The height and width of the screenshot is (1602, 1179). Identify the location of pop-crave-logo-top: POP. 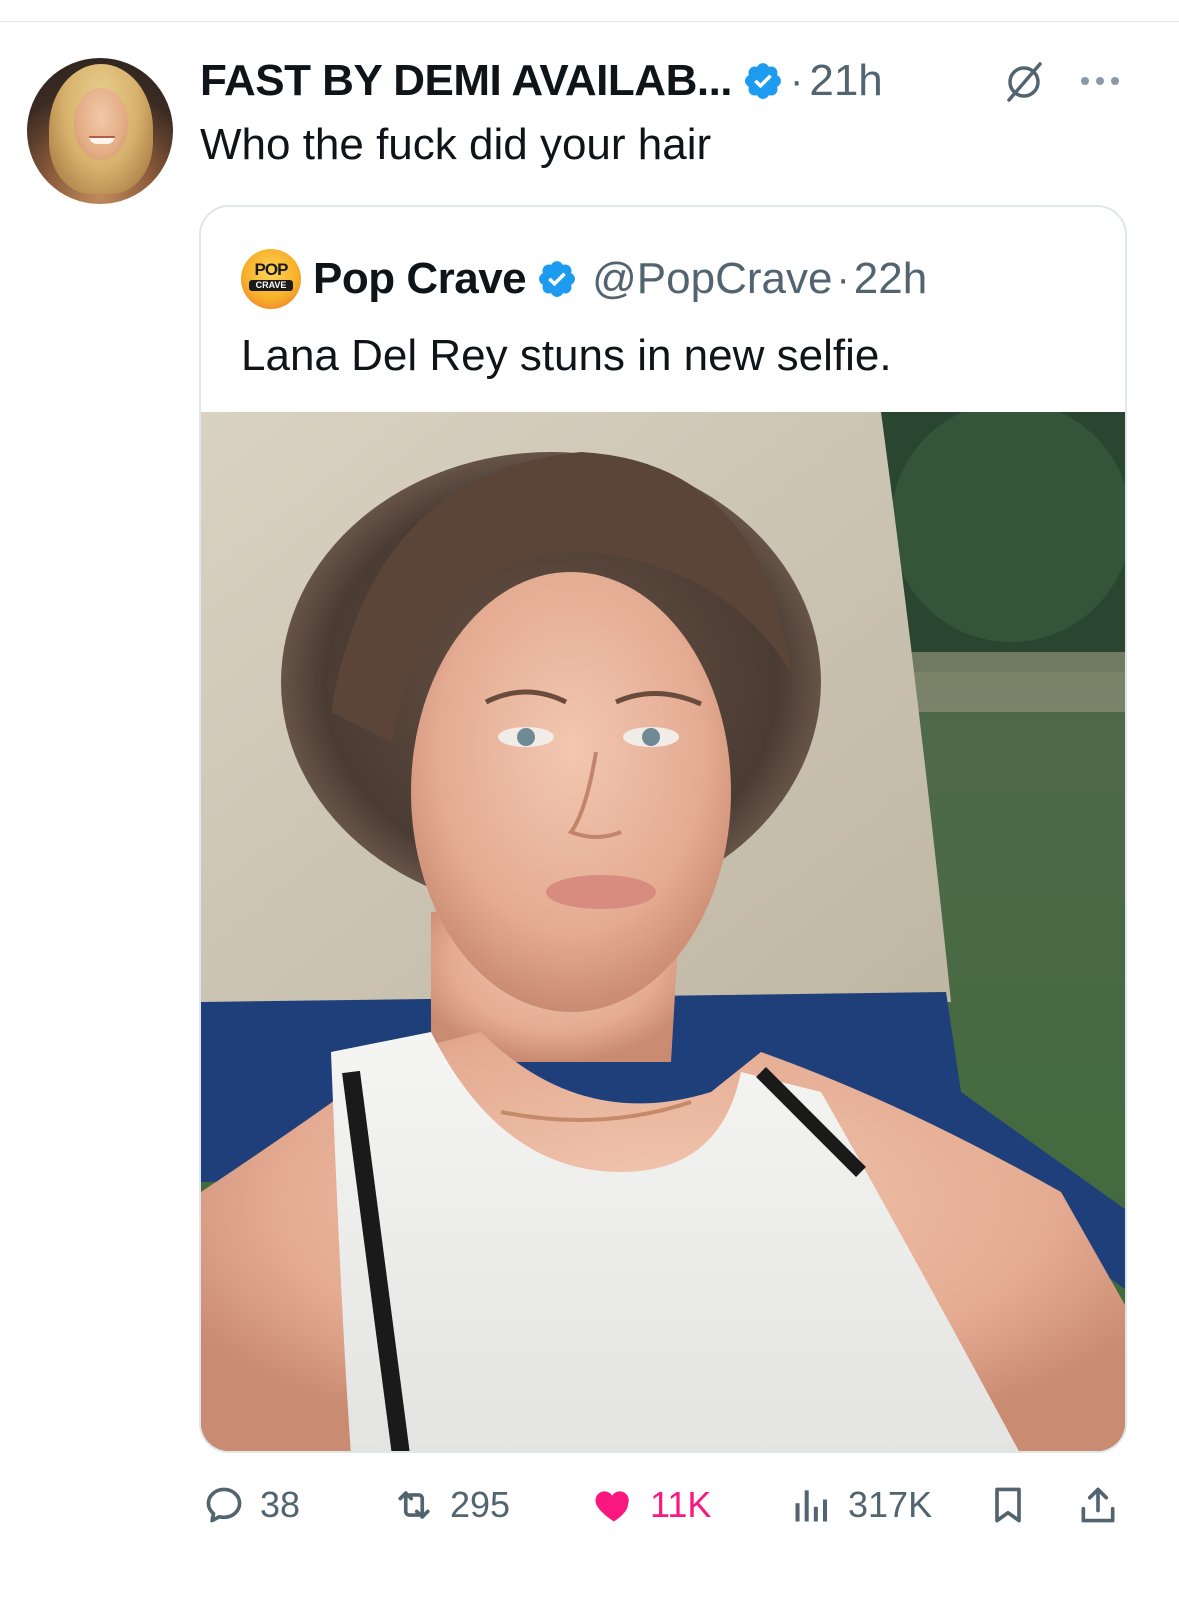
(271, 269).